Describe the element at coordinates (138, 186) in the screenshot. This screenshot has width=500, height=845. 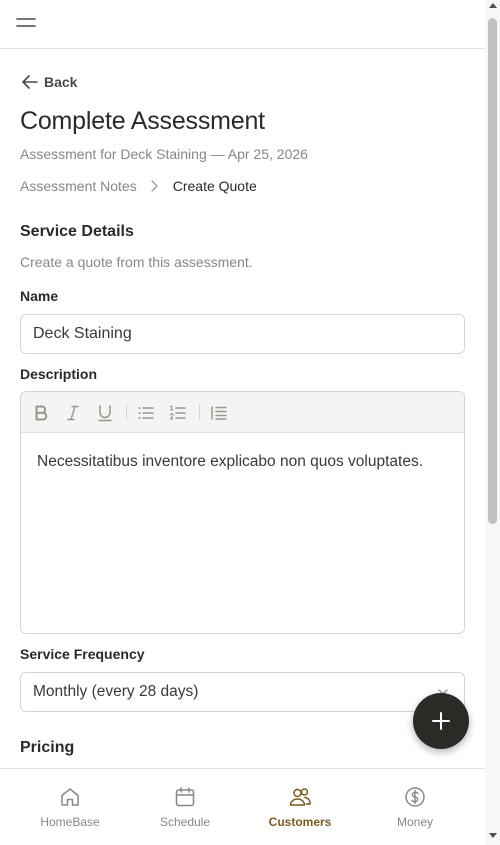
I see `breadcrumb: Assessment Notes Create Quote` at that location.